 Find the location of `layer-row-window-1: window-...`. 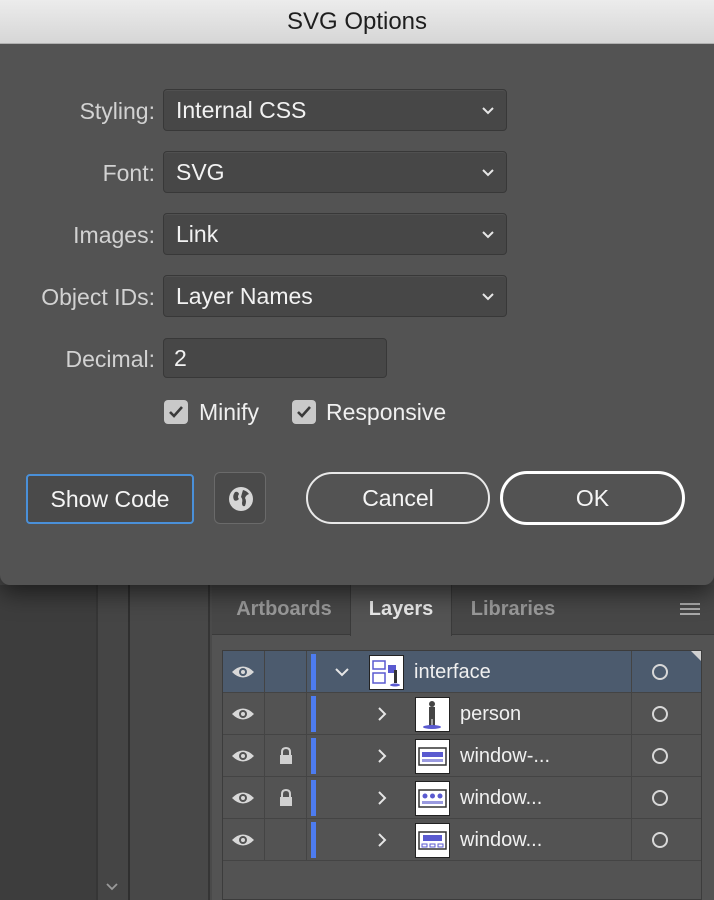

layer-row-window-1: window-... is located at coordinates (462, 756).